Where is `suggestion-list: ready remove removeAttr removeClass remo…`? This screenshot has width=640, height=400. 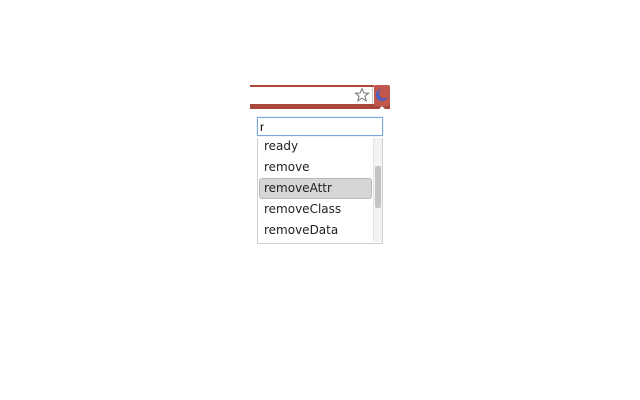
suggestion-list: ready remove removeAttr removeClass remo… is located at coordinates (320, 191).